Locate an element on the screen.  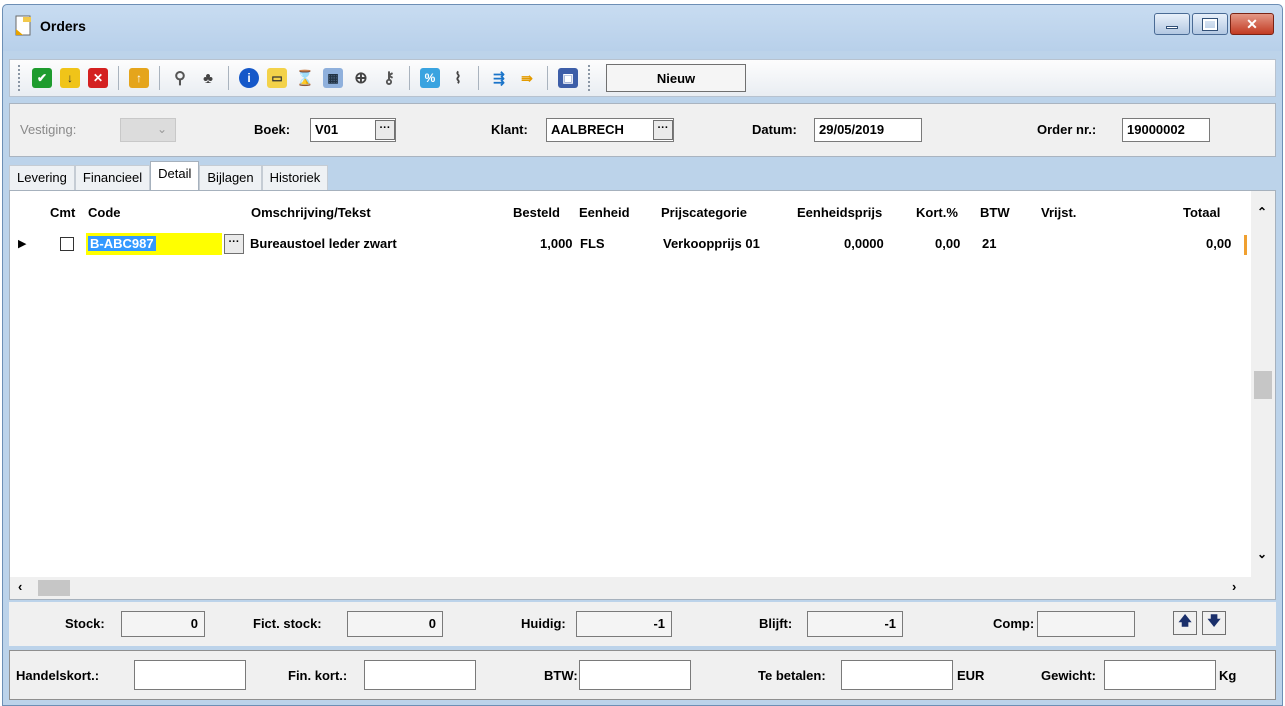
besteld-cell: 1,000 is located at coordinates (556, 243).